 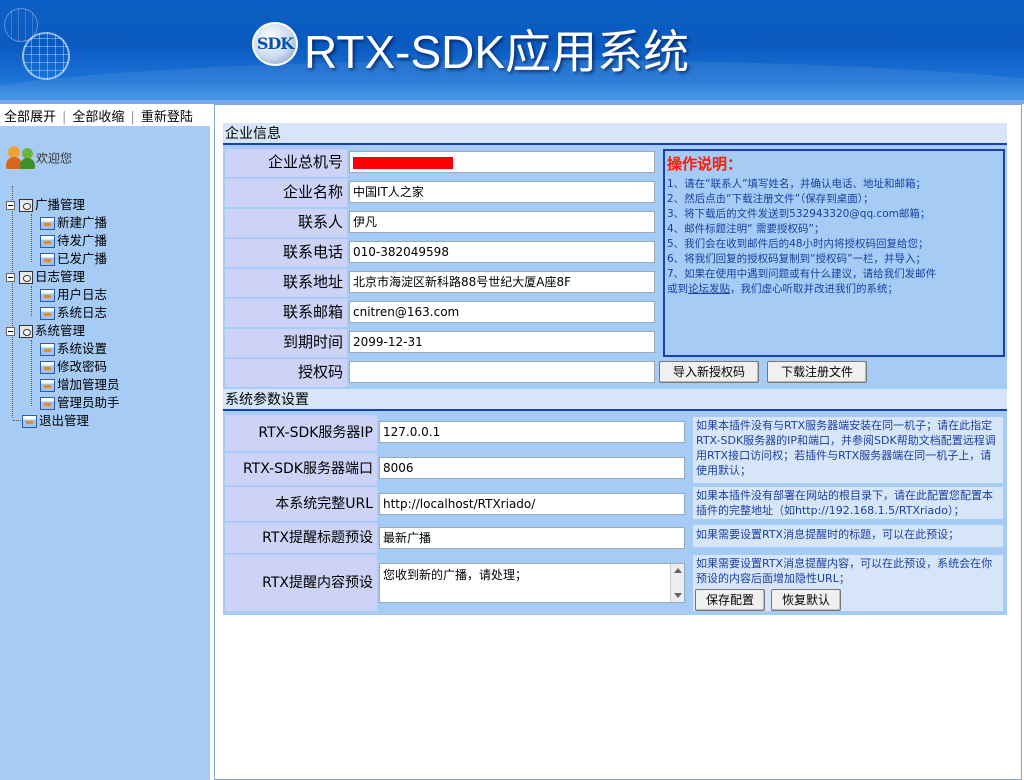 I want to click on field-label-address: 联系地址, so click(x=286, y=283).